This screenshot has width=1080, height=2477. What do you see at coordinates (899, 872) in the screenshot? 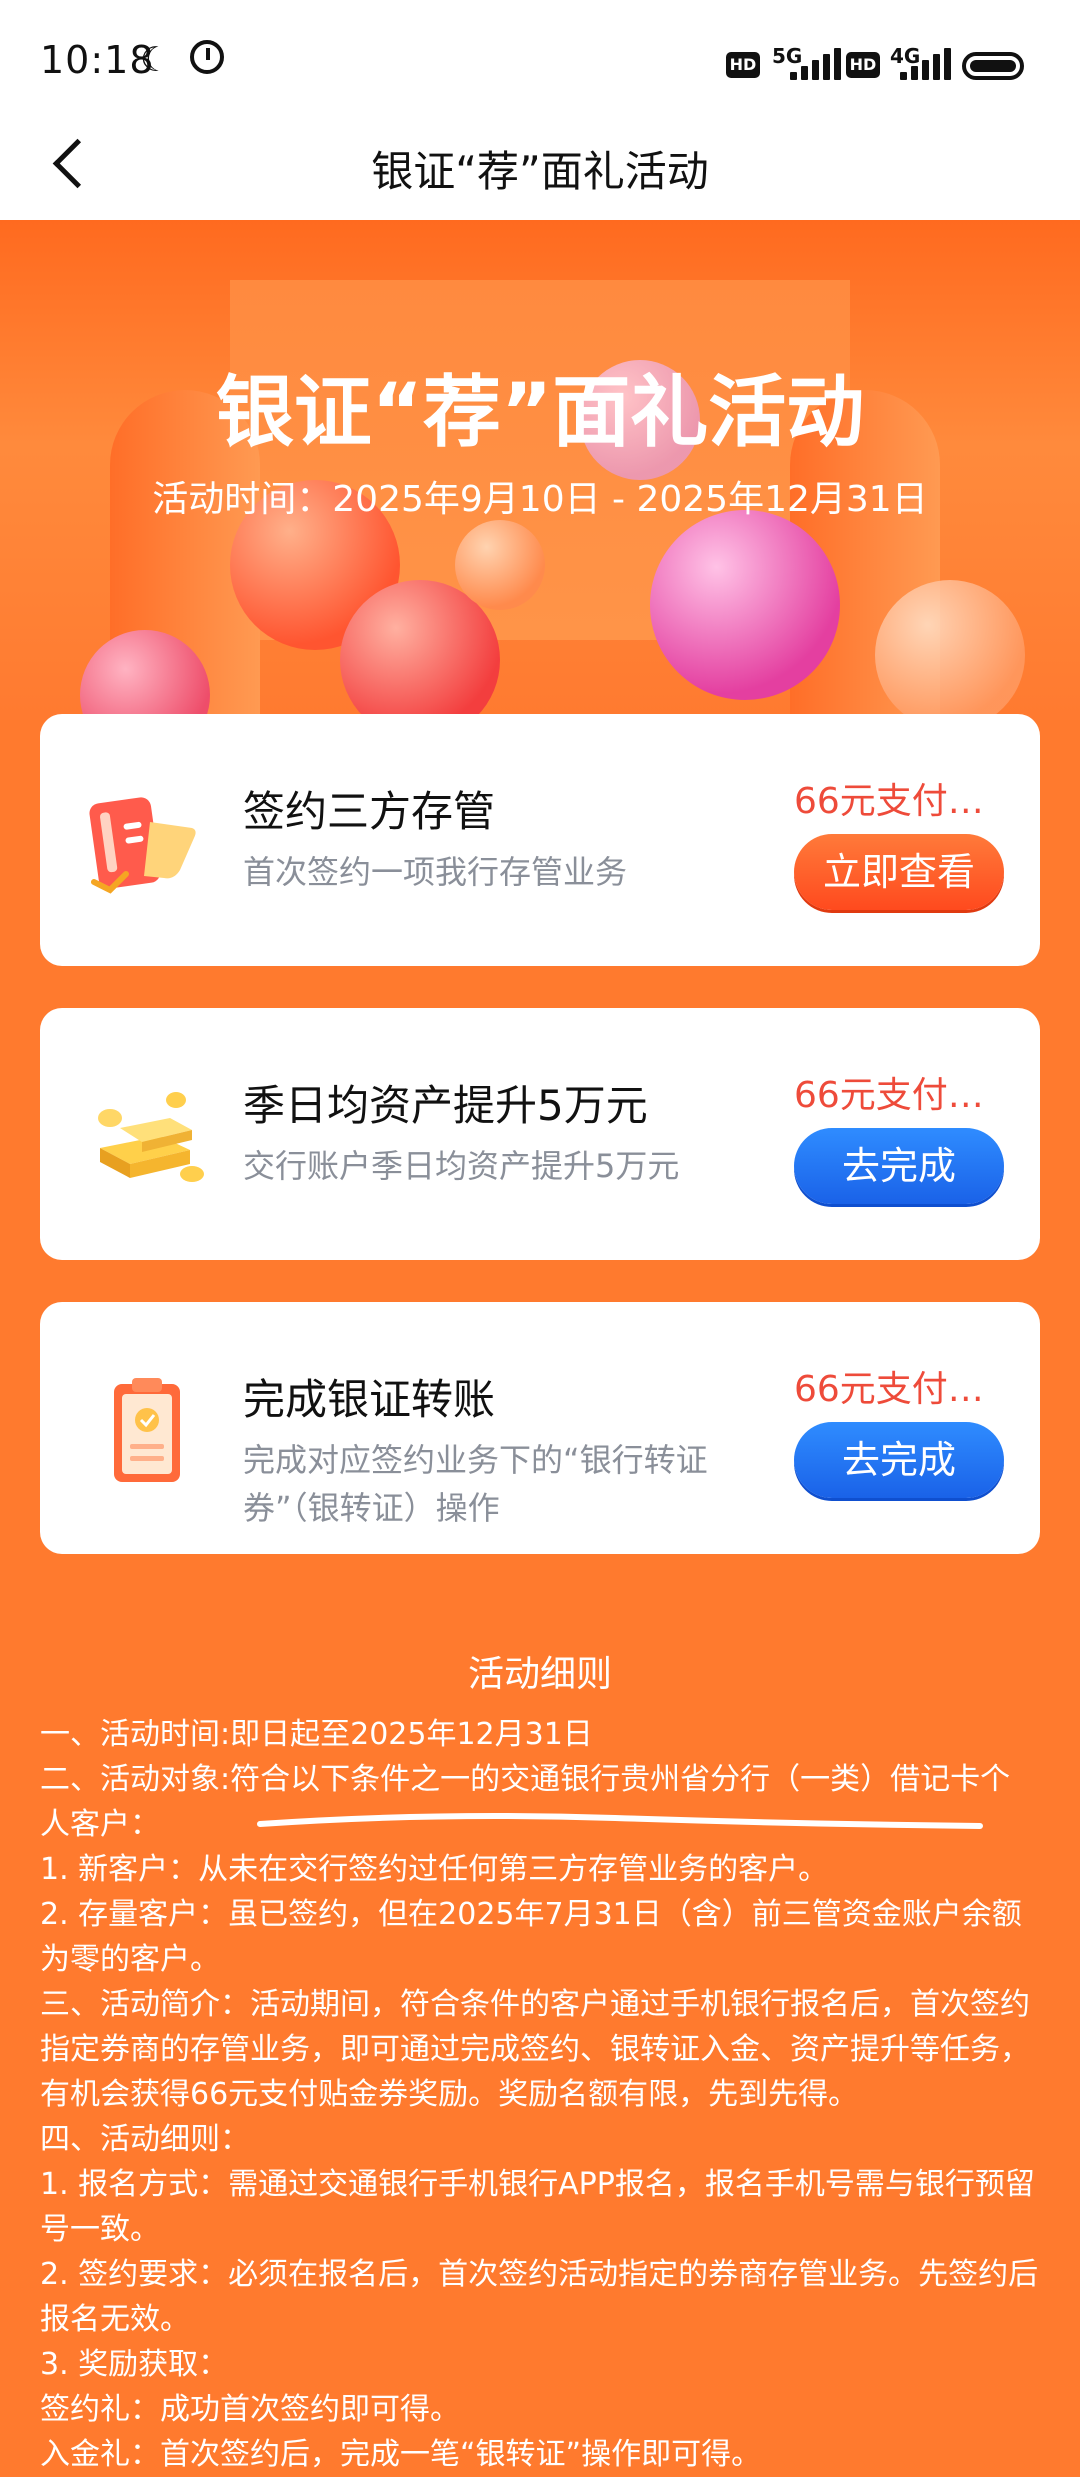
I see `view-now-button: 立即查看` at bounding box center [899, 872].